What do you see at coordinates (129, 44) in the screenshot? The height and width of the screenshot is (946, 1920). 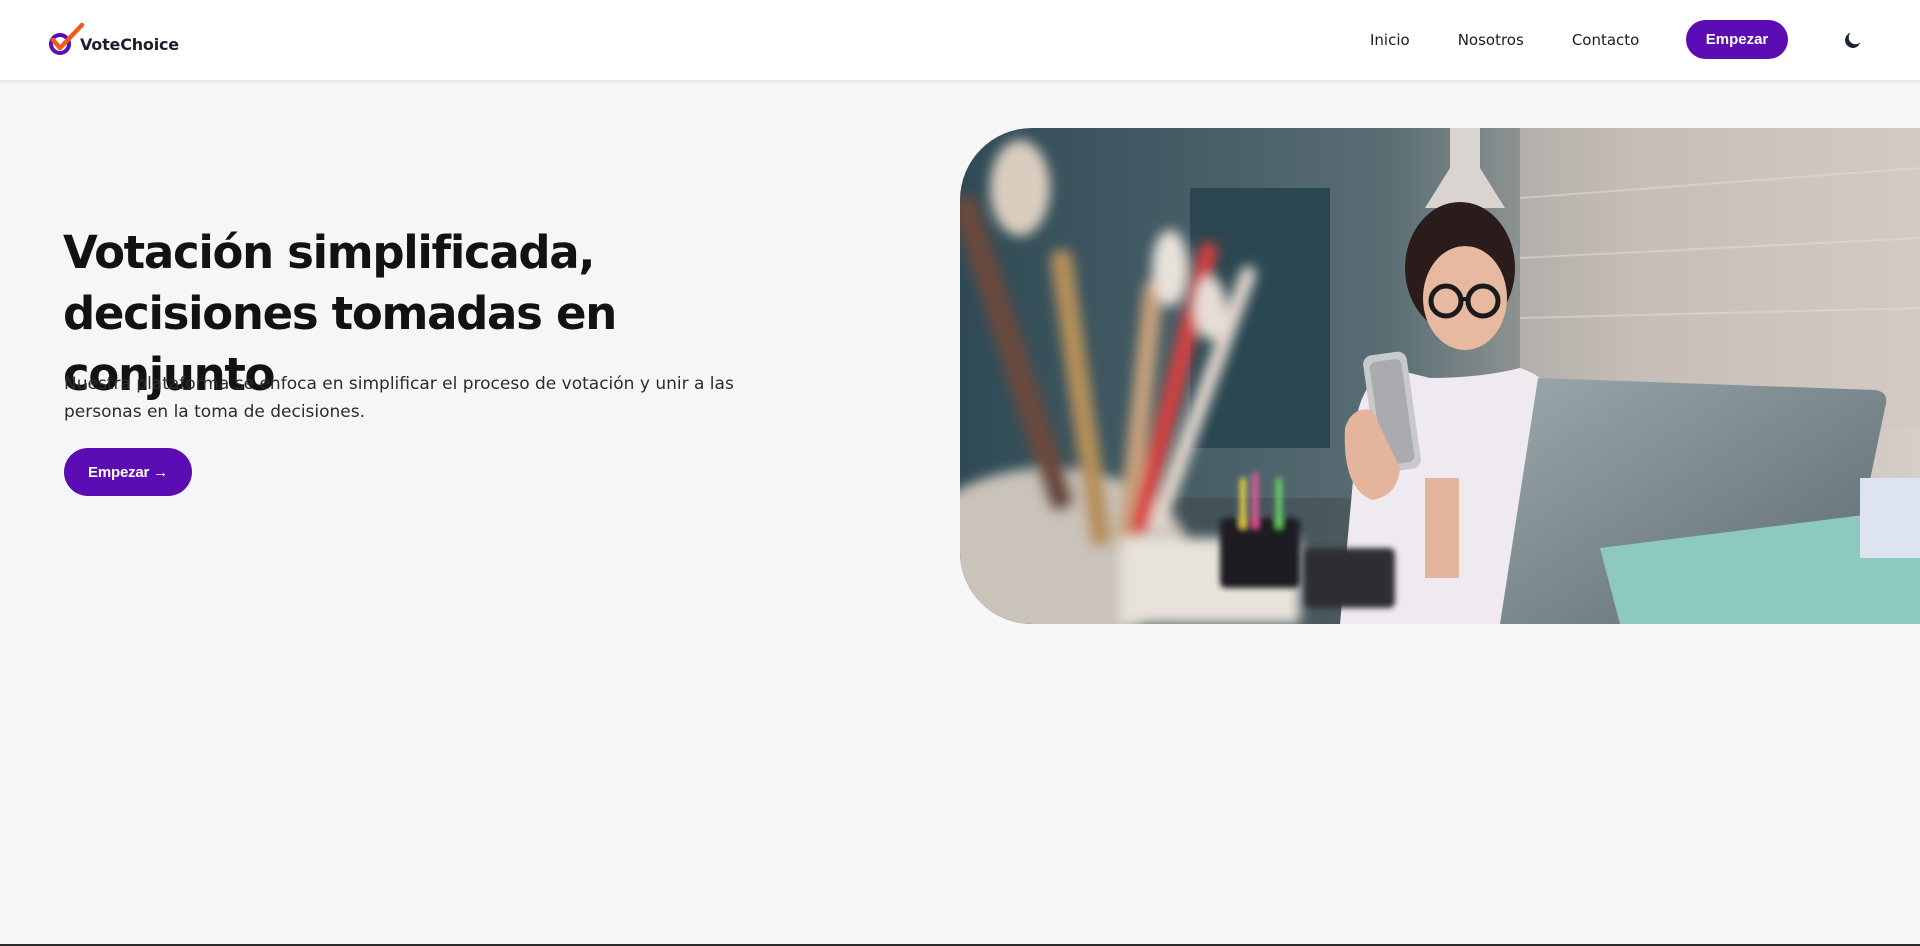 I see `brand-name: VoteChoice` at bounding box center [129, 44].